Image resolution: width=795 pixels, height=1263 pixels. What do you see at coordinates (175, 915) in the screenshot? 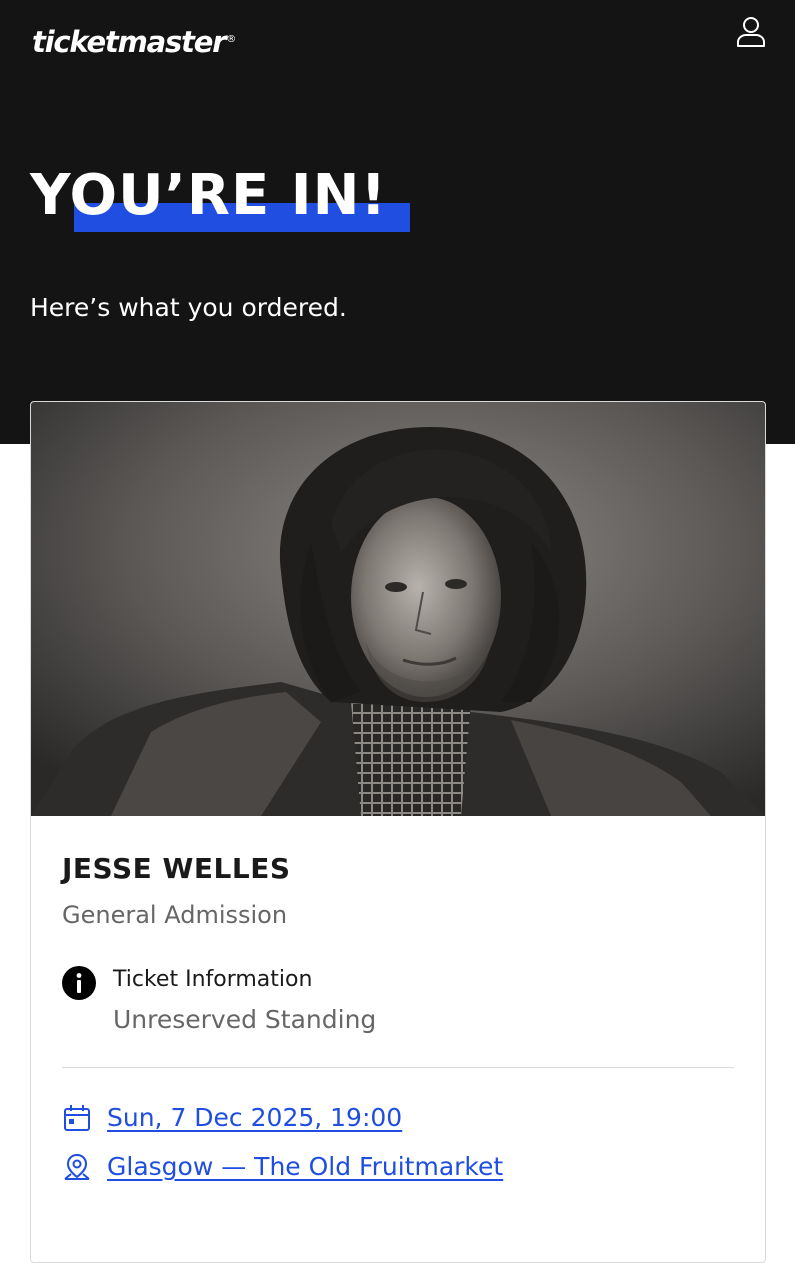
I see `ticket-type: General Admission` at bounding box center [175, 915].